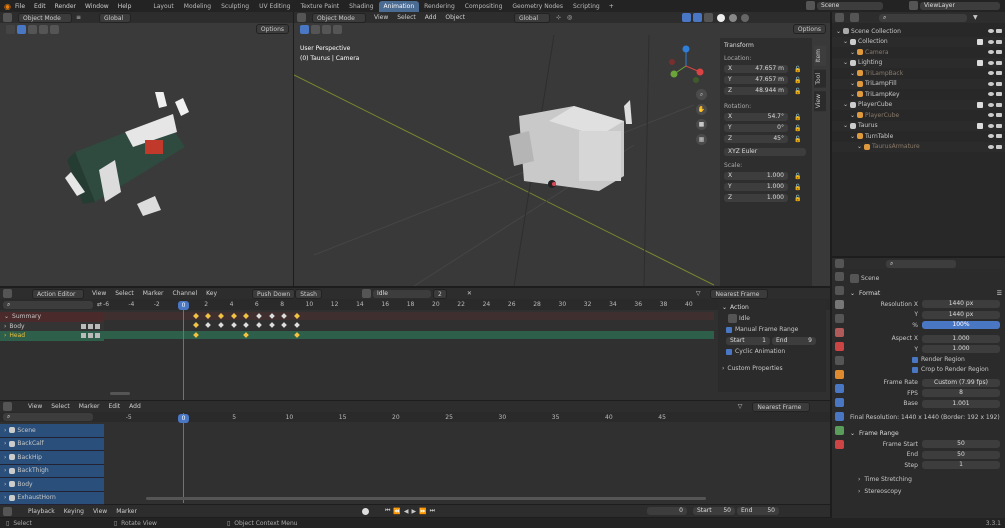  Describe the element at coordinates (40, 6) in the screenshot. I see `top-menu-edit: Edit` at that location.